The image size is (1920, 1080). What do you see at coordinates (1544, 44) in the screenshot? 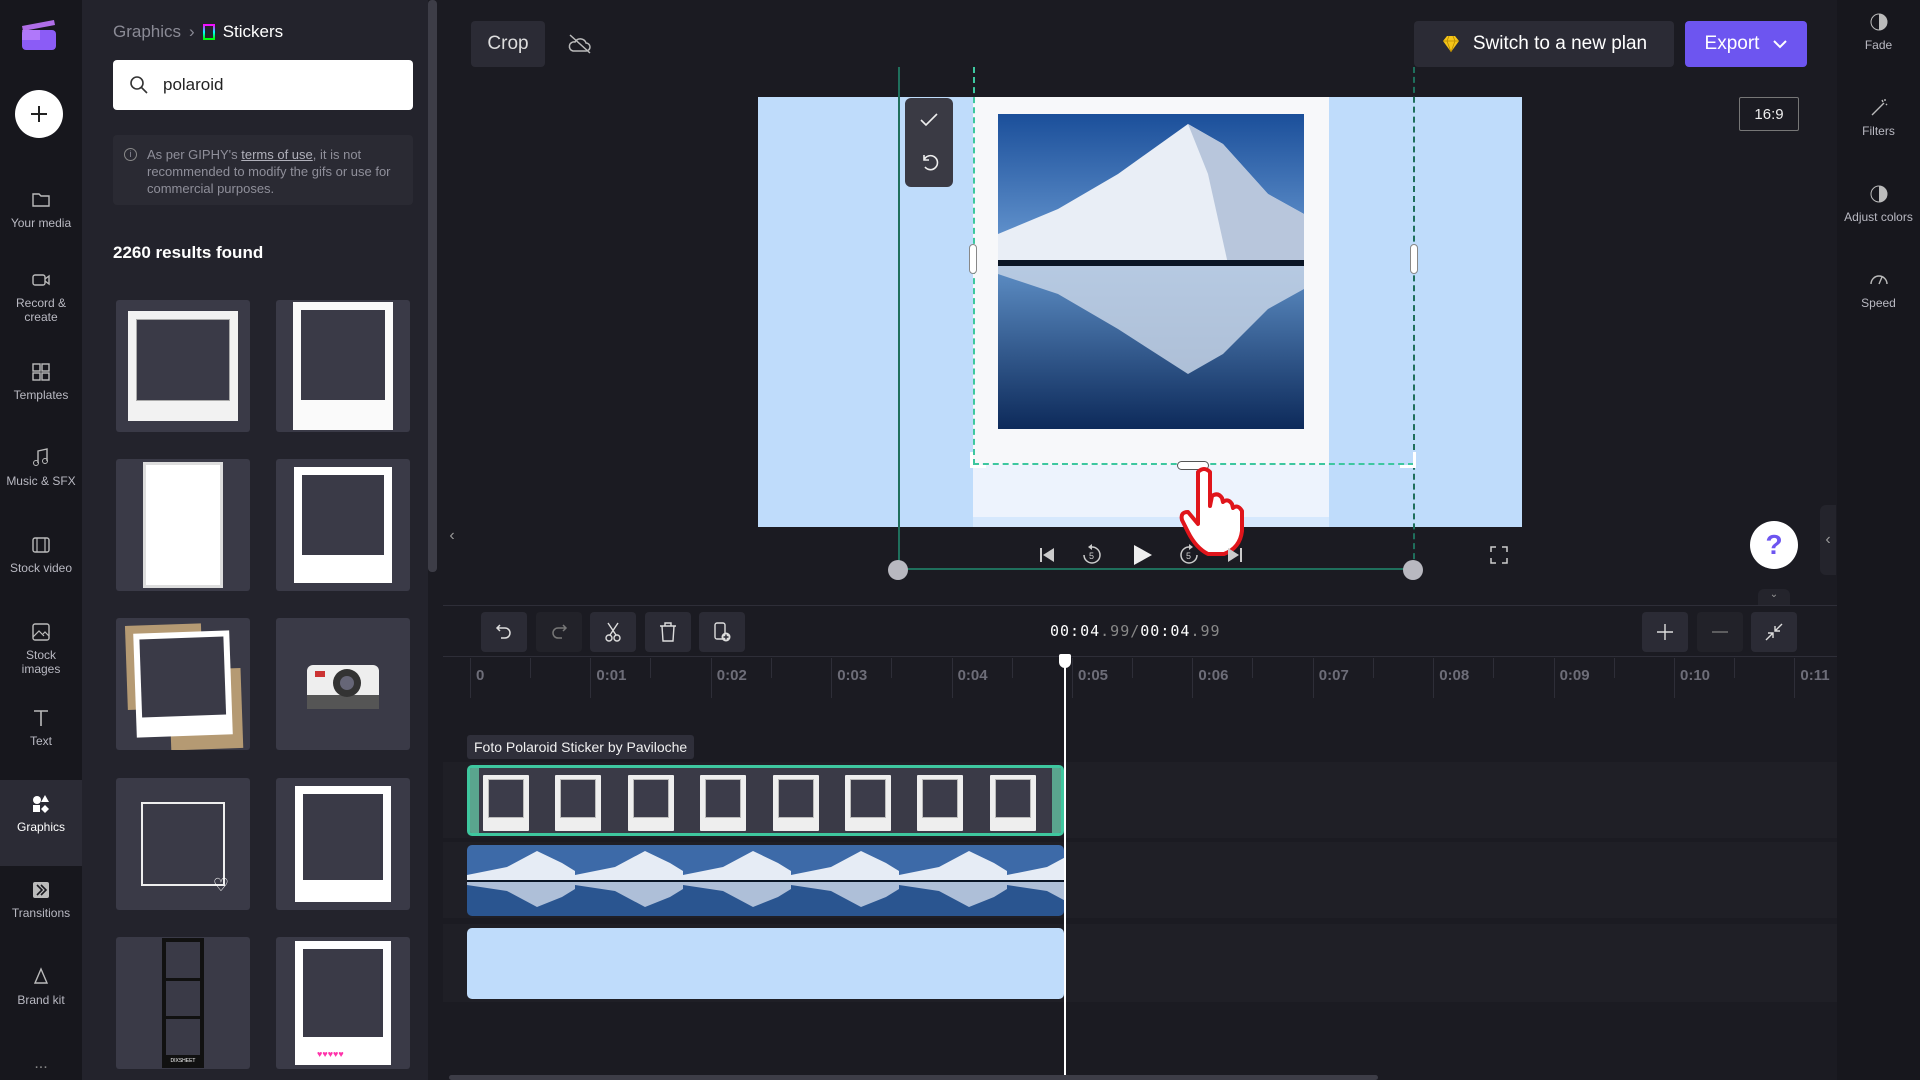
I see `upgrade-plan-button: Switch to a new plan` at bounding box center [1544, 44].